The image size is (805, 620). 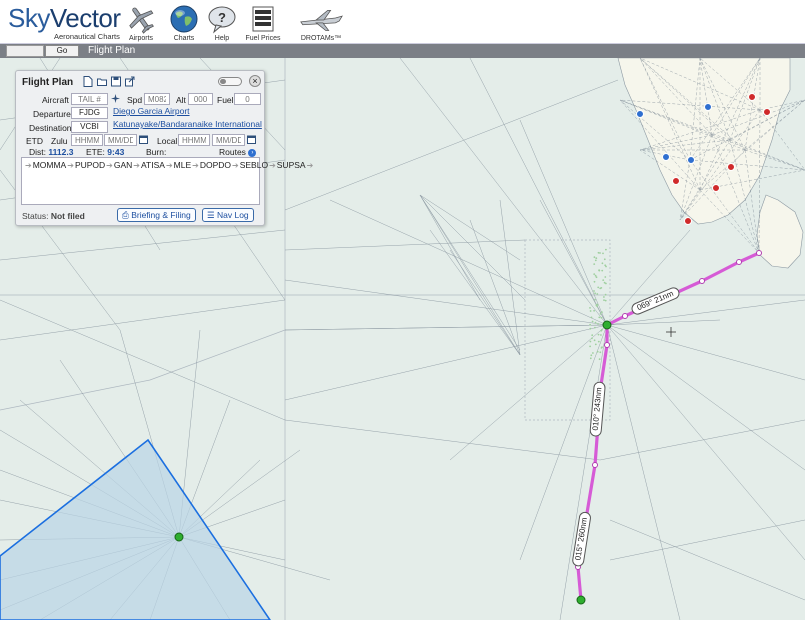 What do you see at coordinates (321, 38) in the screenshot?
I see `nav-drotams-label: DROTAMs™` at bounding box center [321, 38].